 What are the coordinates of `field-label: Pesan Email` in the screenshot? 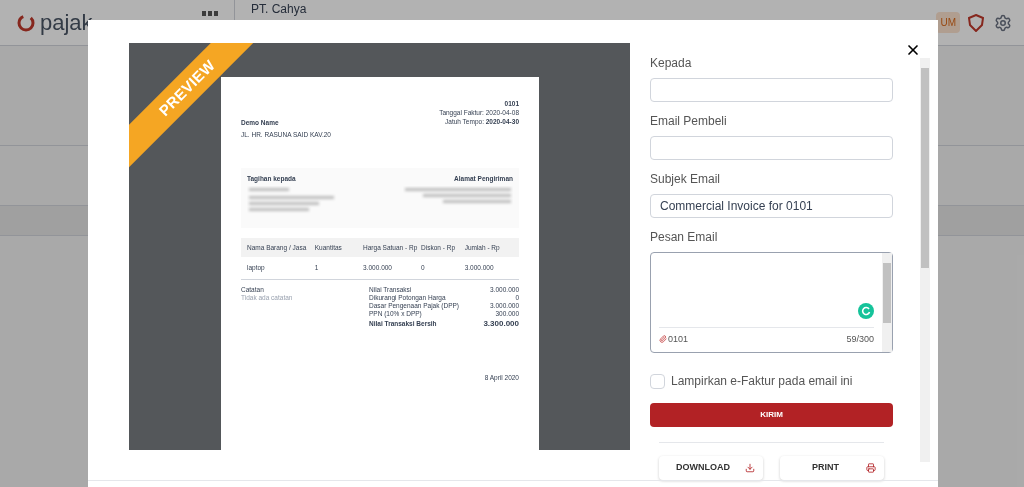 It's located at (684, 237).